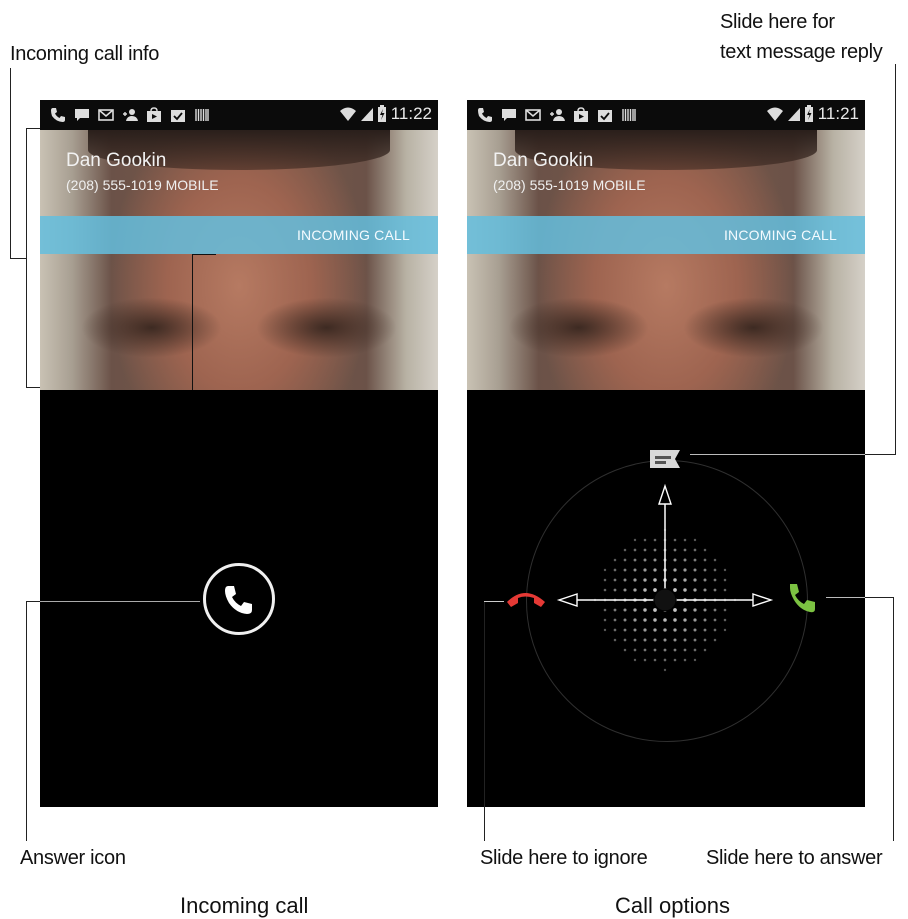 Image resolution: width=908 pixels, height=919 pixels. What do you see at coordinates (366, 114) in the screenshot?
I see `signal-icon` at bounding box center [366, 114].